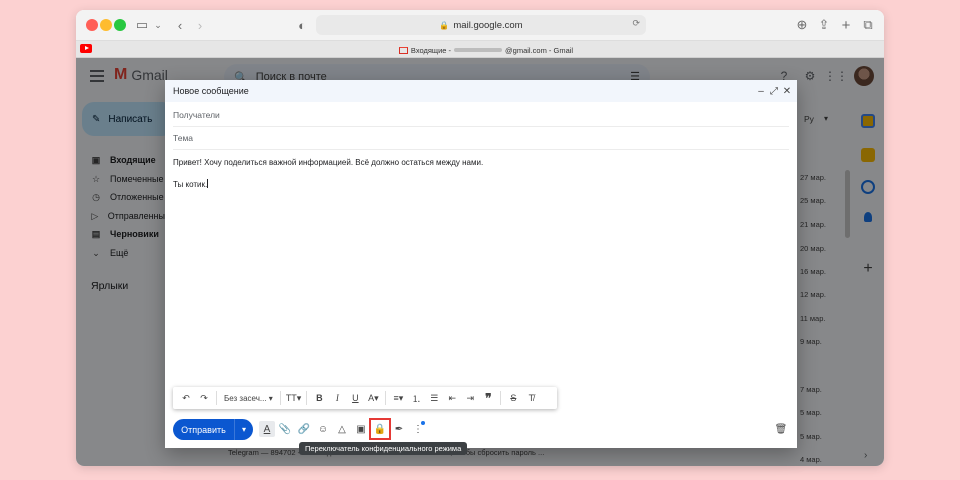  What do you see at coordinates (826, 118) in the screenshot?
I see `chevron-down-icon: ▾` at bounding box center [826, 118].